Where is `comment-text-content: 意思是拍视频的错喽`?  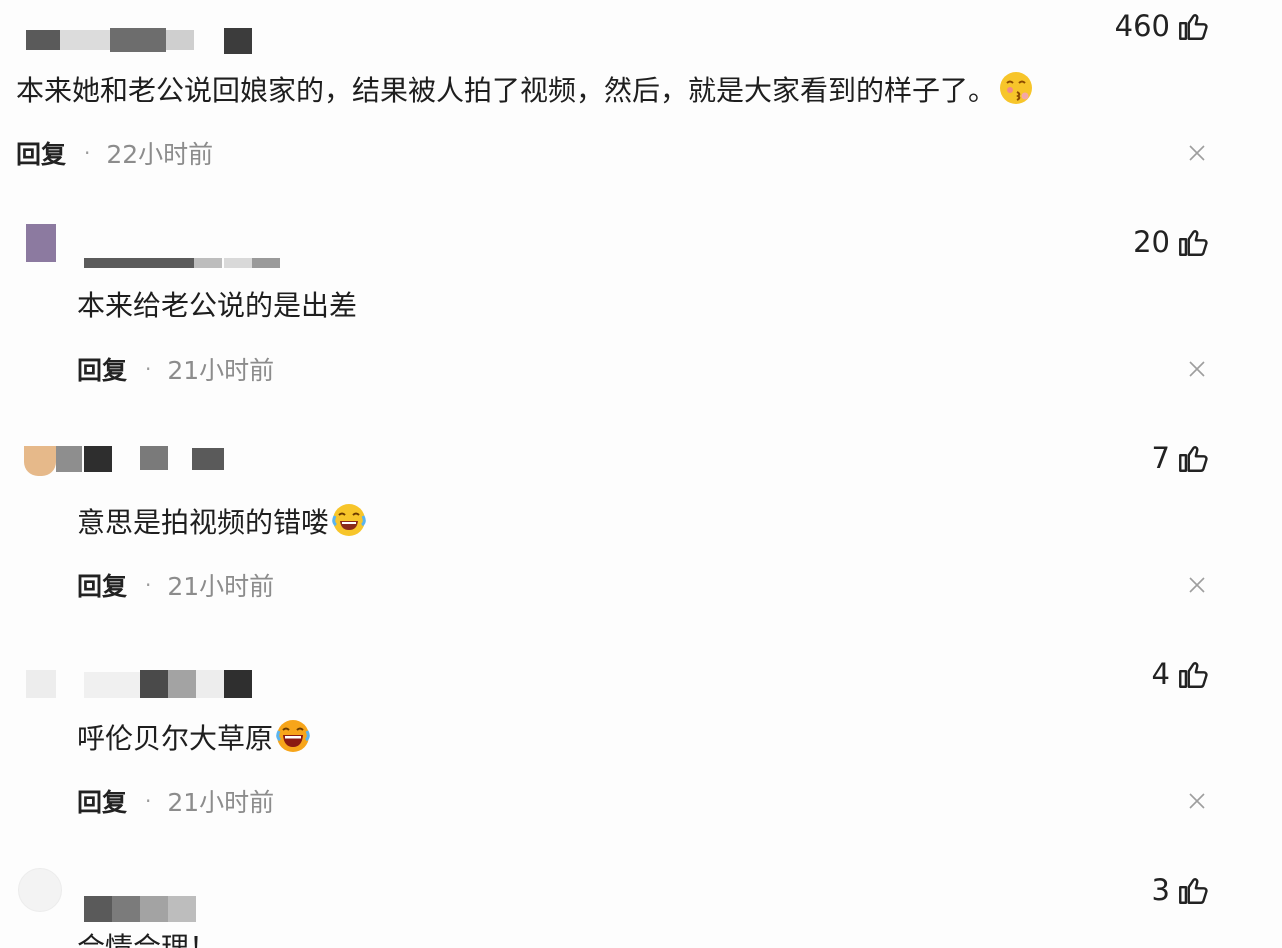 comment-text-content: 意思是拍视频的错喽 is located at coordinates (203, 522).